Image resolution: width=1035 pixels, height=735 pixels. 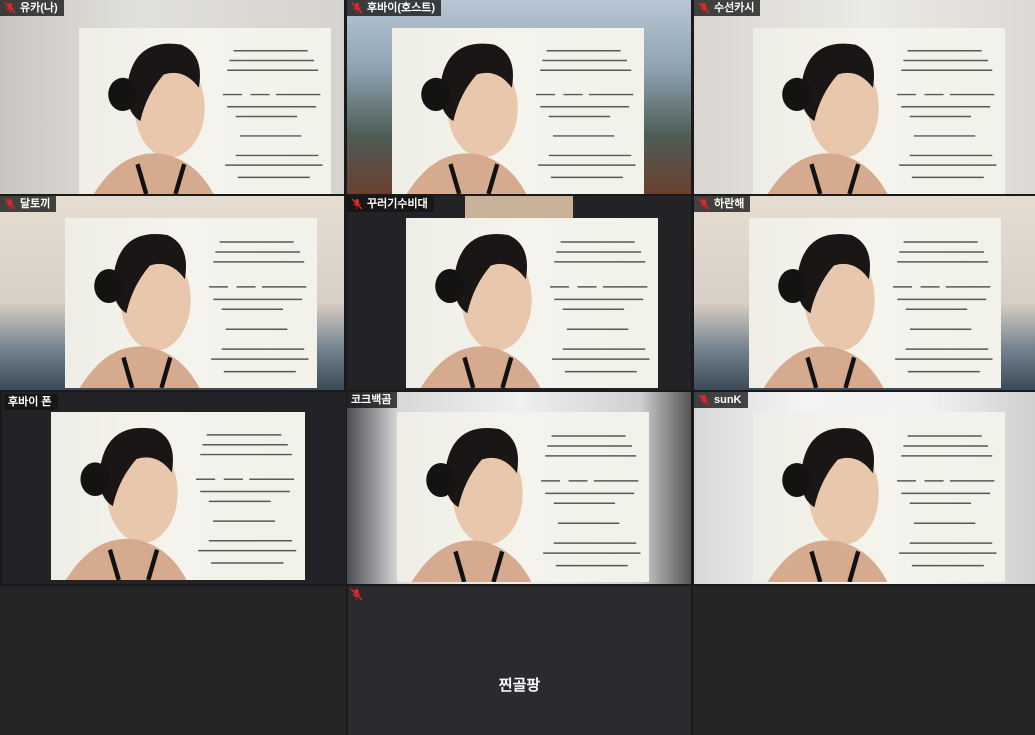 I want to click on participant-nametag: 후바이(호스트), so click(x=394, y=8).